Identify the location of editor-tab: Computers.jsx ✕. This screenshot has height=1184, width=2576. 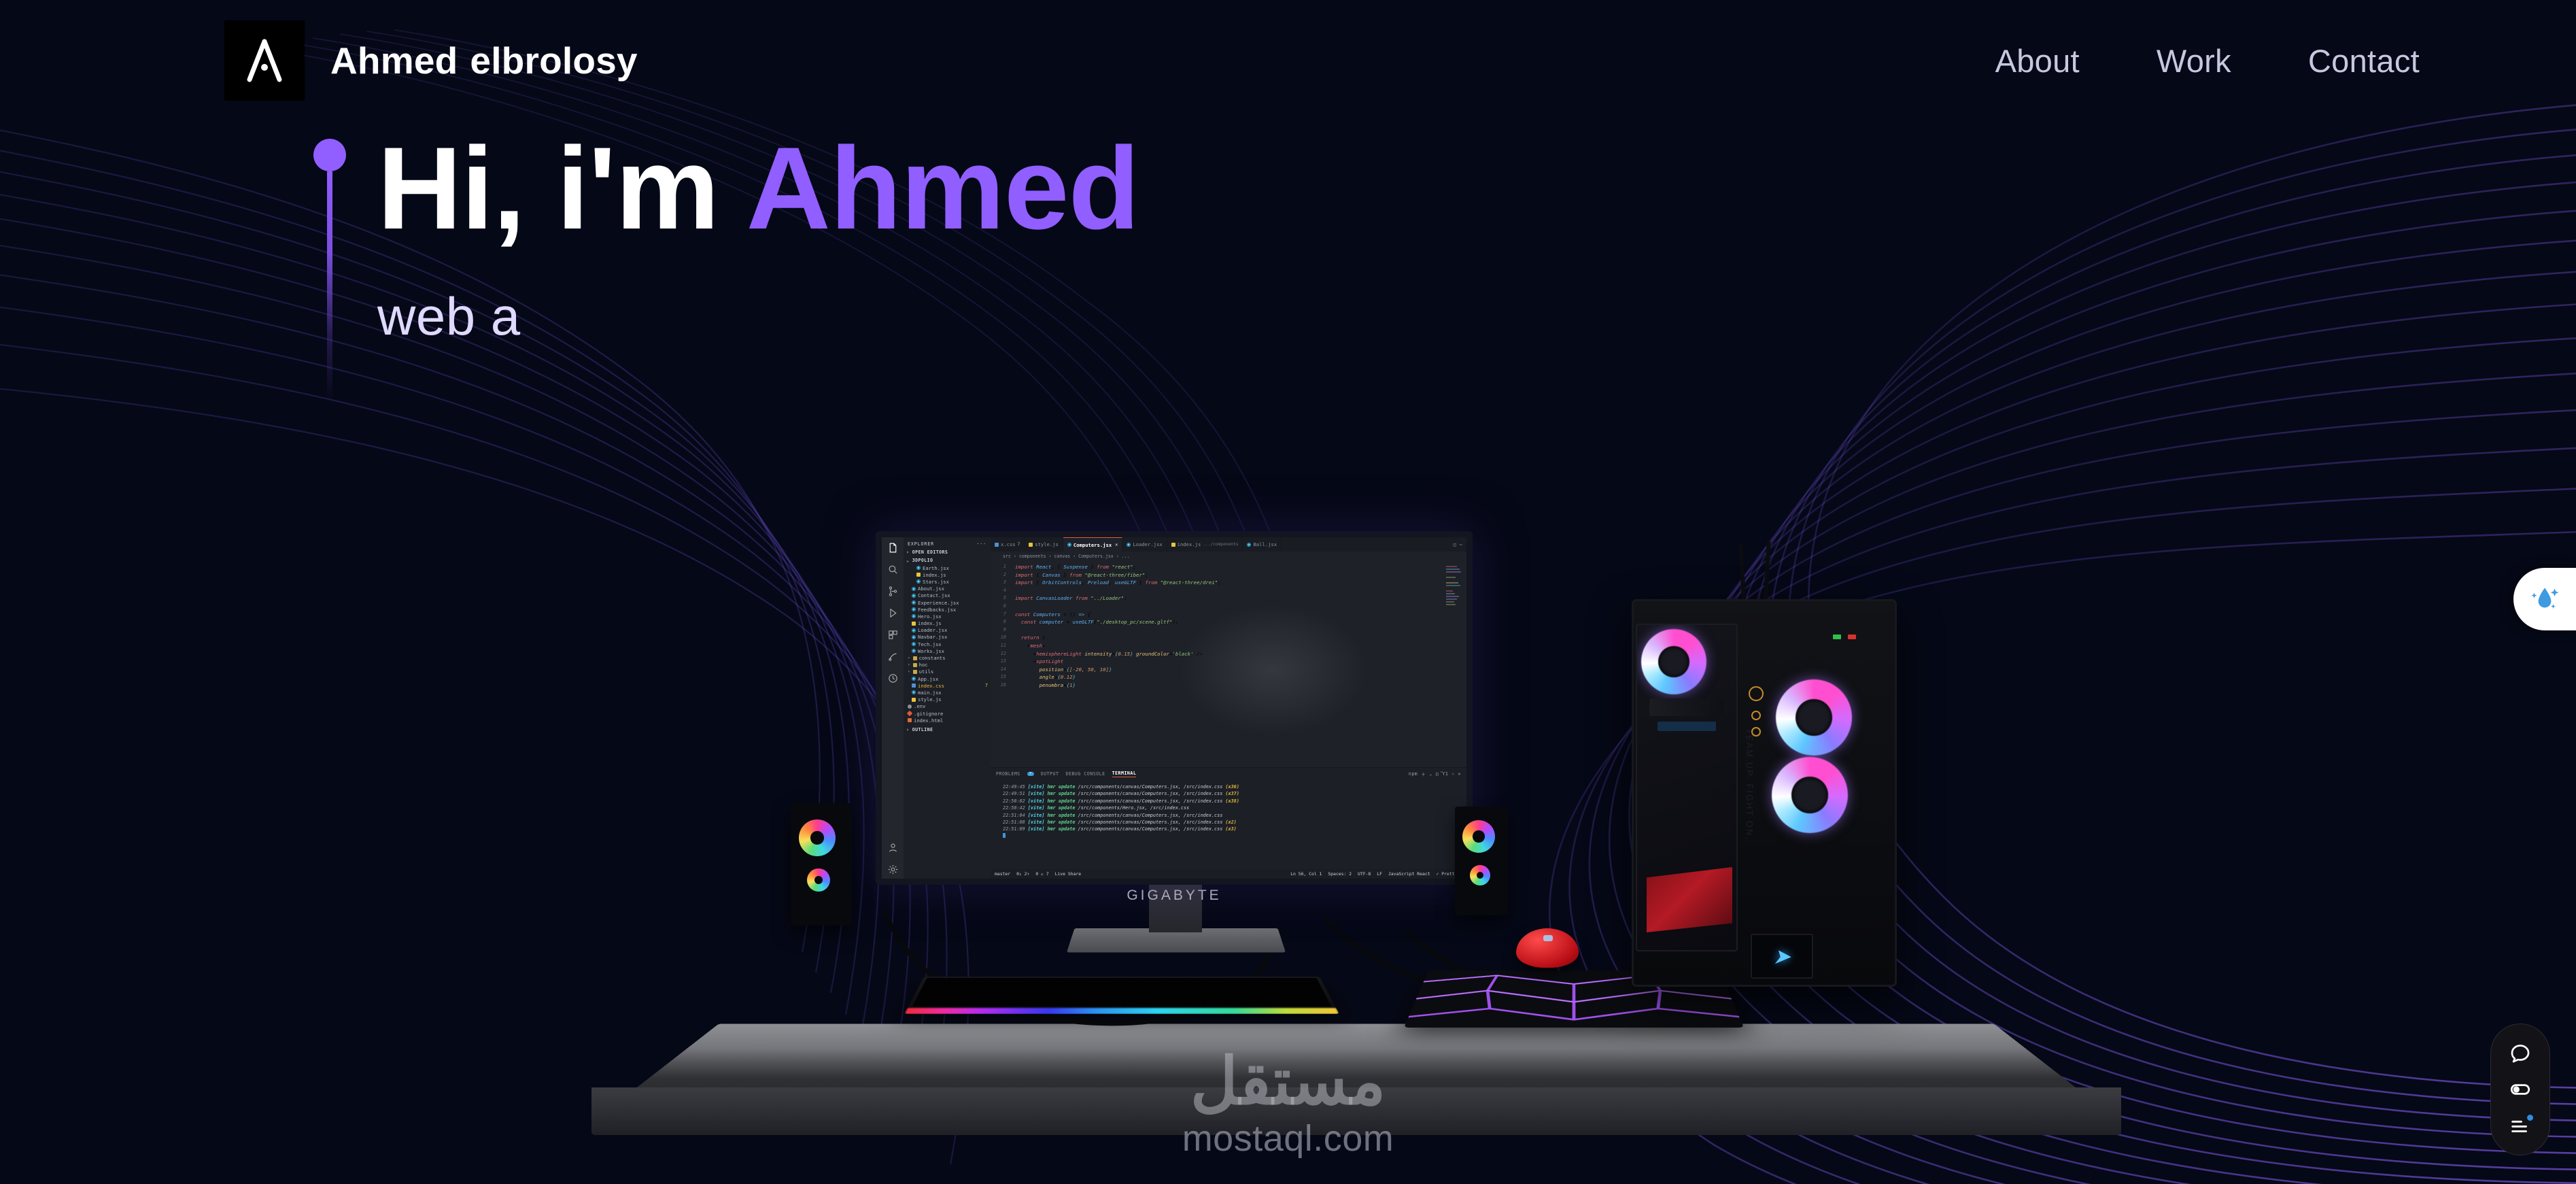
(1093, 544).